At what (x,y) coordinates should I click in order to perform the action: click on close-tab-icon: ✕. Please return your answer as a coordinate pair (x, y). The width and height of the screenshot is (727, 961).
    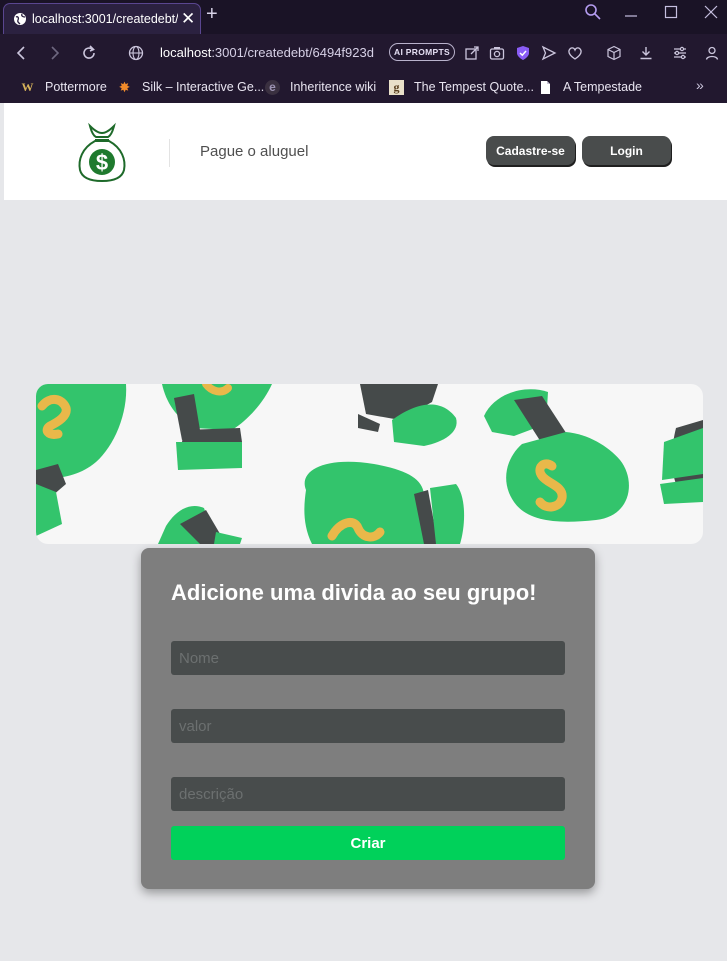
    Looking at the image, I should click on (188, 19).